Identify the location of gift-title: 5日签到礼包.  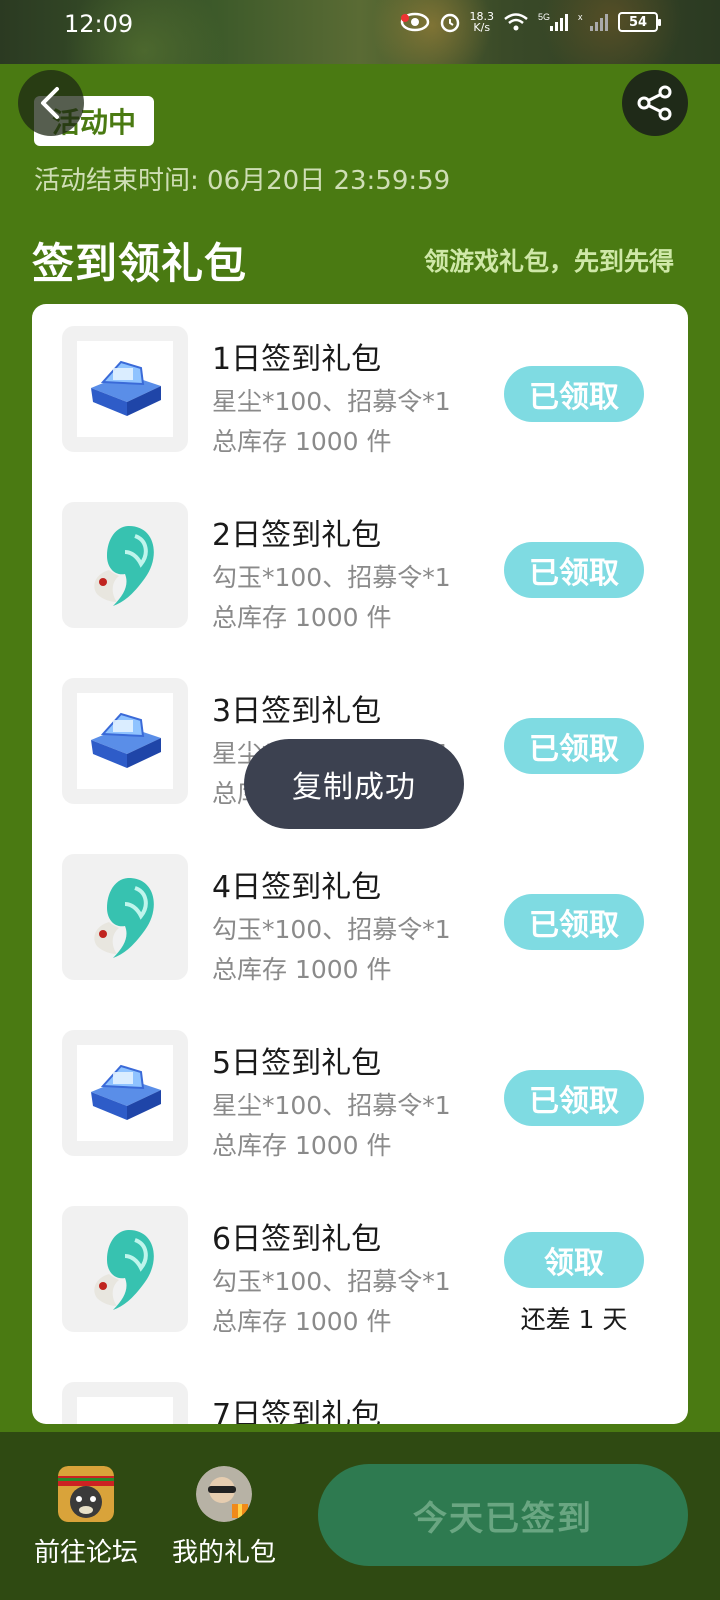
(297, 1063).